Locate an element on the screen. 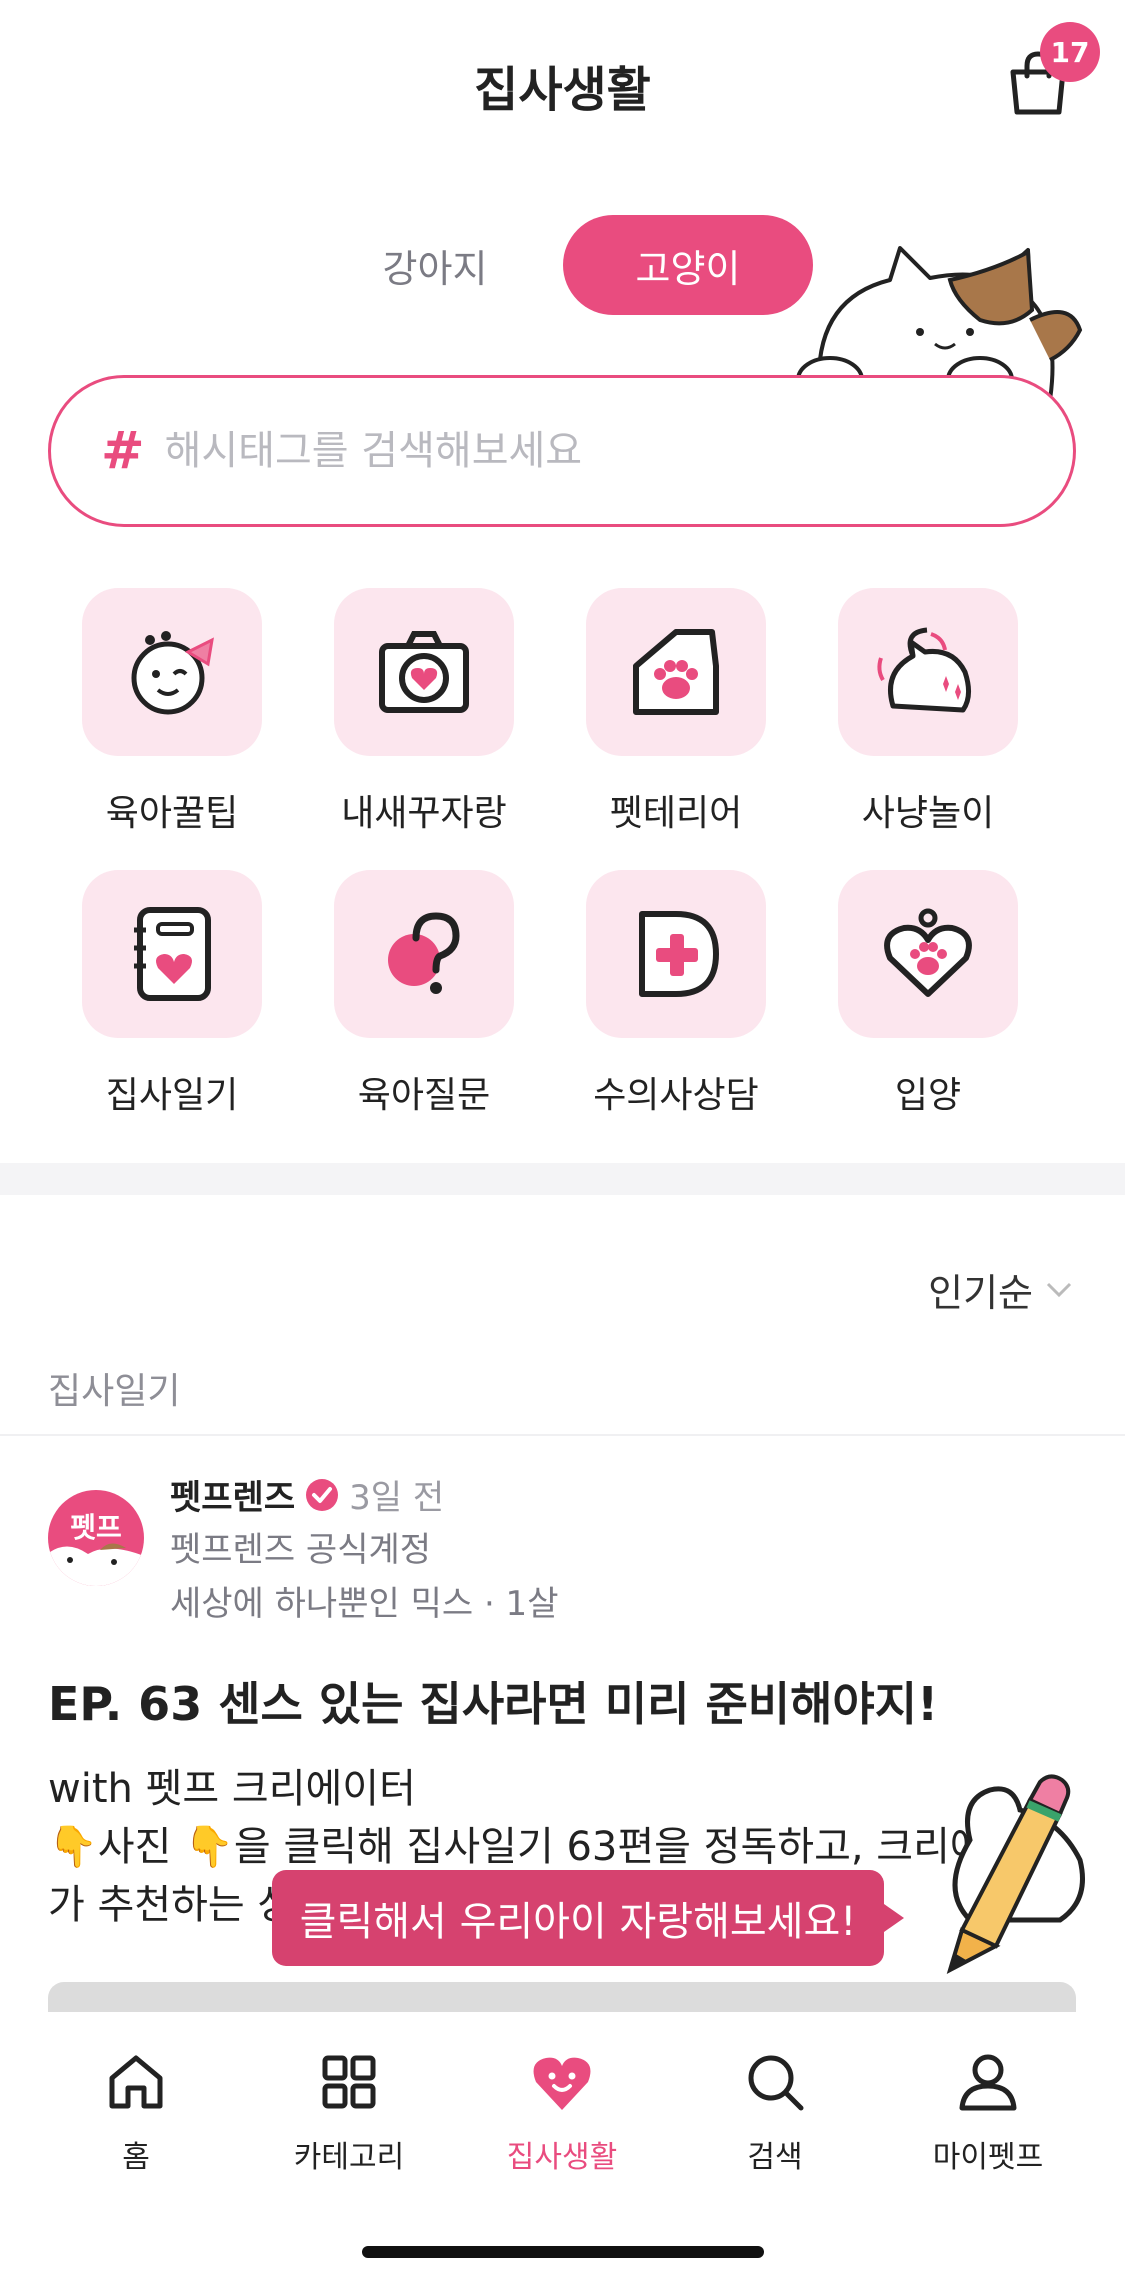 The width and height of the screenshot is (1125, 2270). tab-label: 마이펫프 is located at coordinates (988, 2157).